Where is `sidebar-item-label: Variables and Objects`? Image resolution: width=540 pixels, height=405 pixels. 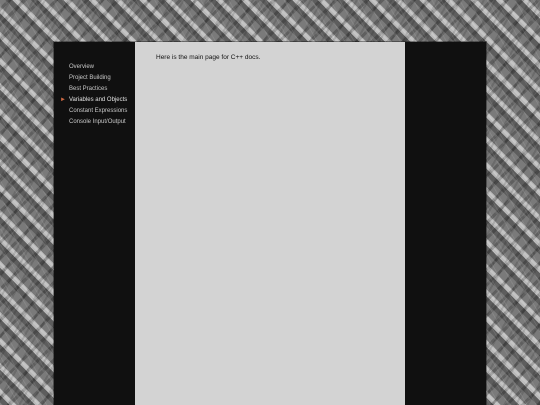 sidebar-item-label: Variables and Objects is located at coordinates (98, 100).